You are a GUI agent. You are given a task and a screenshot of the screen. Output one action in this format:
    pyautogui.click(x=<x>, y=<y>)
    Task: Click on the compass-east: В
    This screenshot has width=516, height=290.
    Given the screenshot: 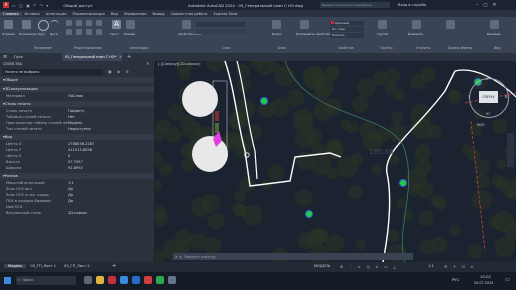 What is the action you would take?
    pyautogui.click(x=506, y=97)
    